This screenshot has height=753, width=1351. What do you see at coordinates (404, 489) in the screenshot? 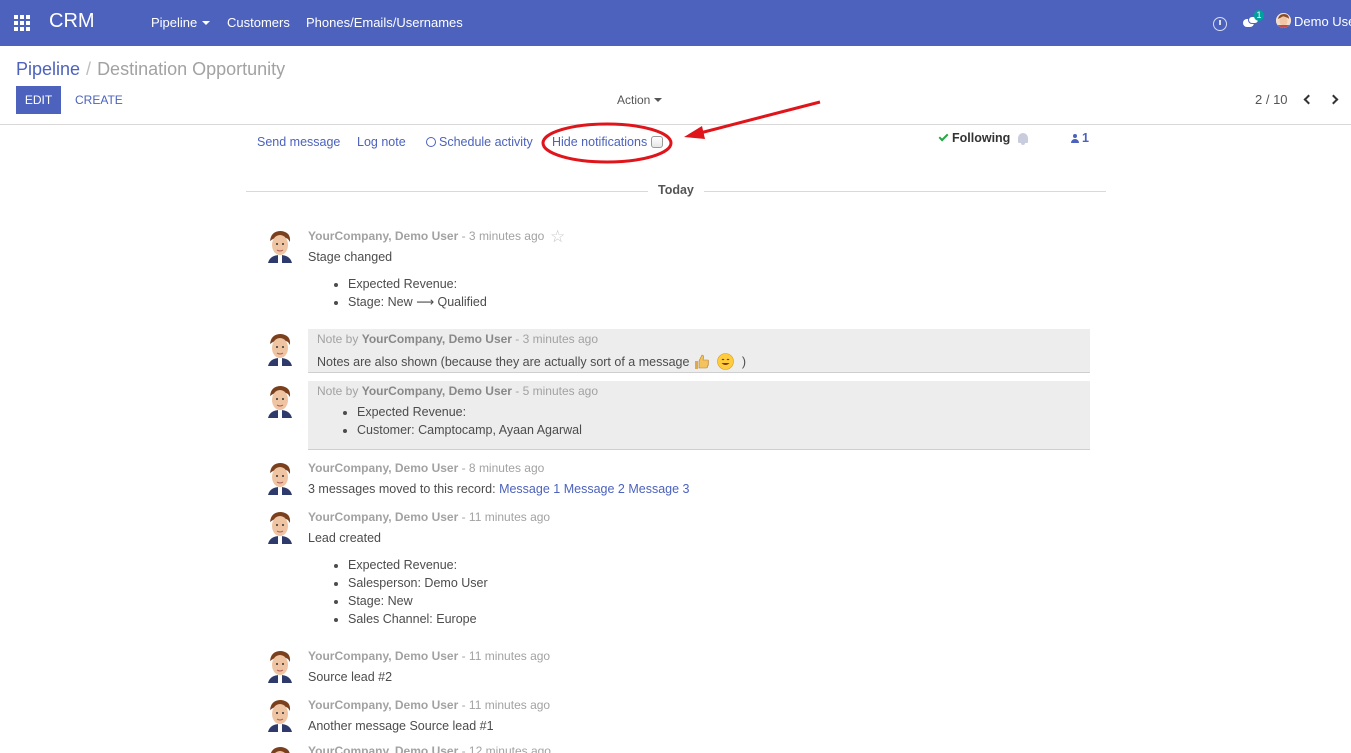
I see `moved-messages-text: 3 messages moved to this record:` at bounding box center [404, 489].